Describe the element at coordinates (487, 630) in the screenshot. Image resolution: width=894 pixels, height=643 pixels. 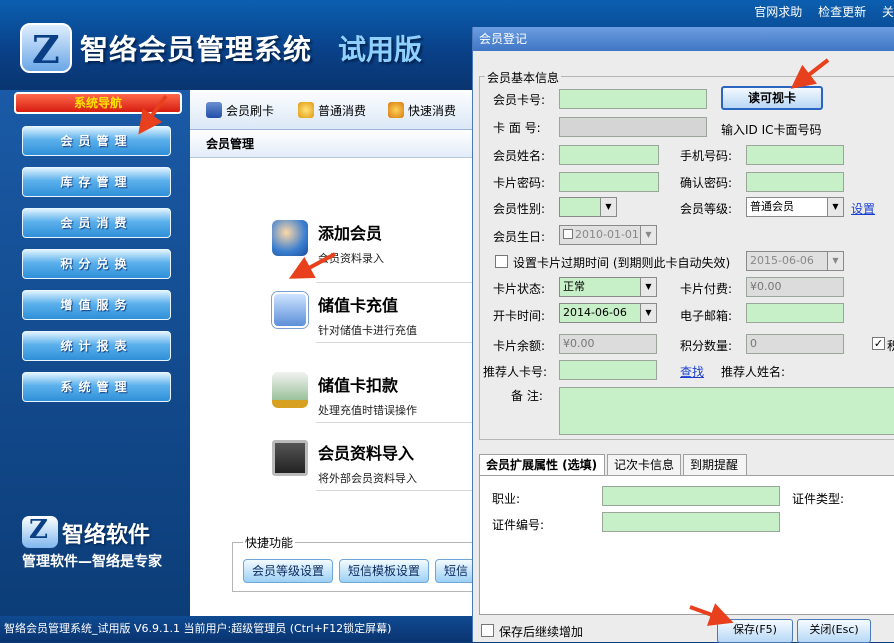
I see `continue-add-checkbox` at that location.